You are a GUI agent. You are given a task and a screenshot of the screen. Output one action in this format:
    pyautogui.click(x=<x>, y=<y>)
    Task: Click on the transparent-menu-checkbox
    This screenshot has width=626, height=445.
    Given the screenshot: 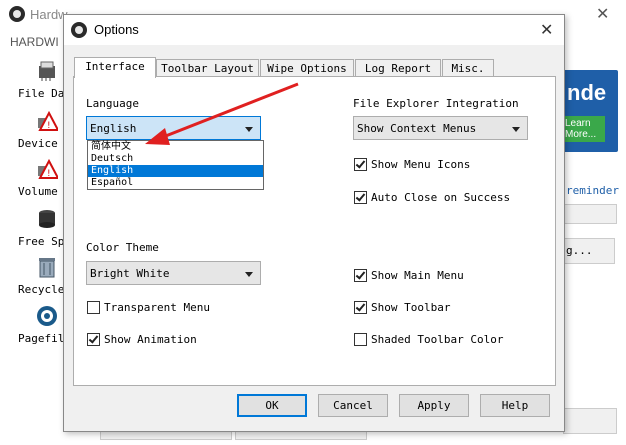 What is the action you would take?
    pyautogui.click(x=93, y=307)
    